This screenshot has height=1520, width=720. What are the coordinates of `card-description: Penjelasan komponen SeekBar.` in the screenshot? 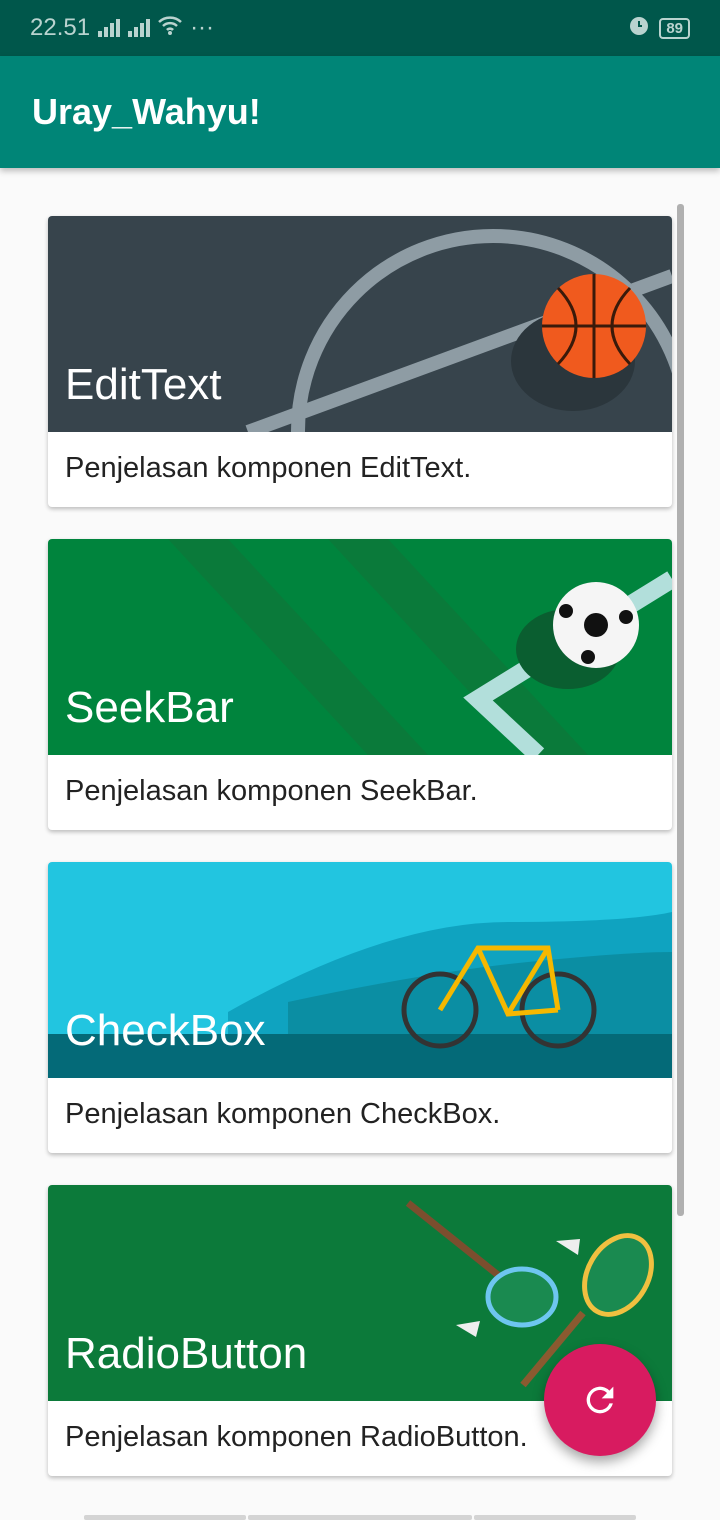 It's located at (271, 791).